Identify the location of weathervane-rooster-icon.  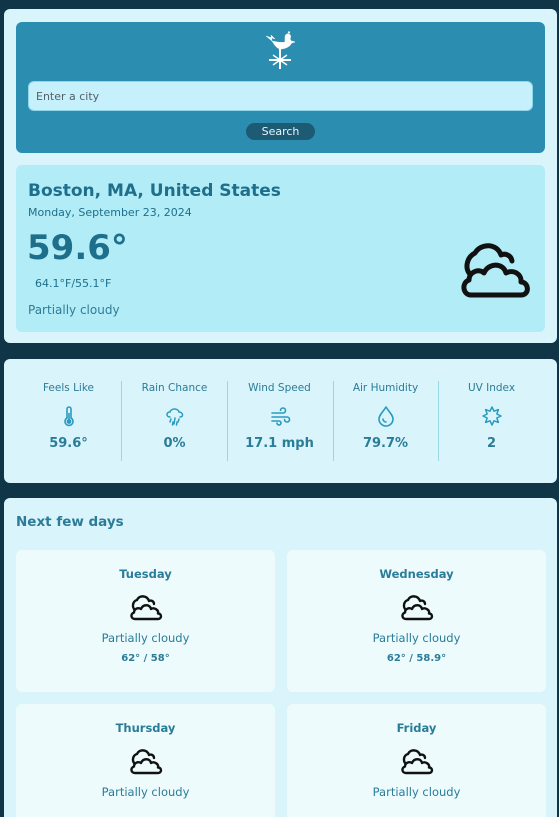
(280, 50).